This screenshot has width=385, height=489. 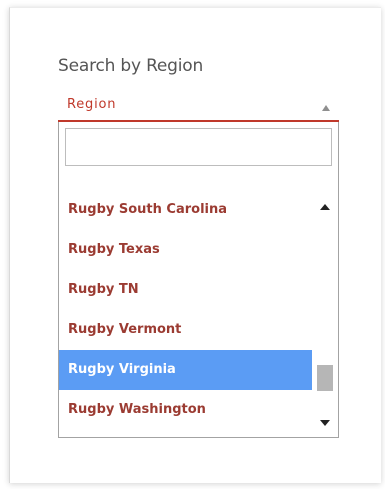 I want to click on region-option: Rugby Washington, so click(x=185, y=410).